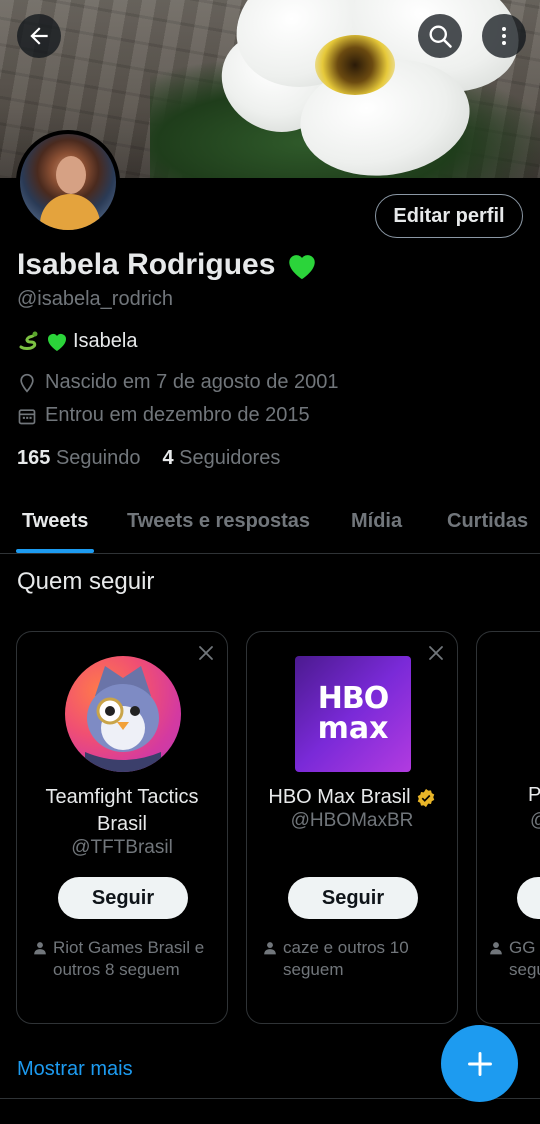 The image size is (540, 1124). I want to click on arrow-left-icon, so click(39, 36).